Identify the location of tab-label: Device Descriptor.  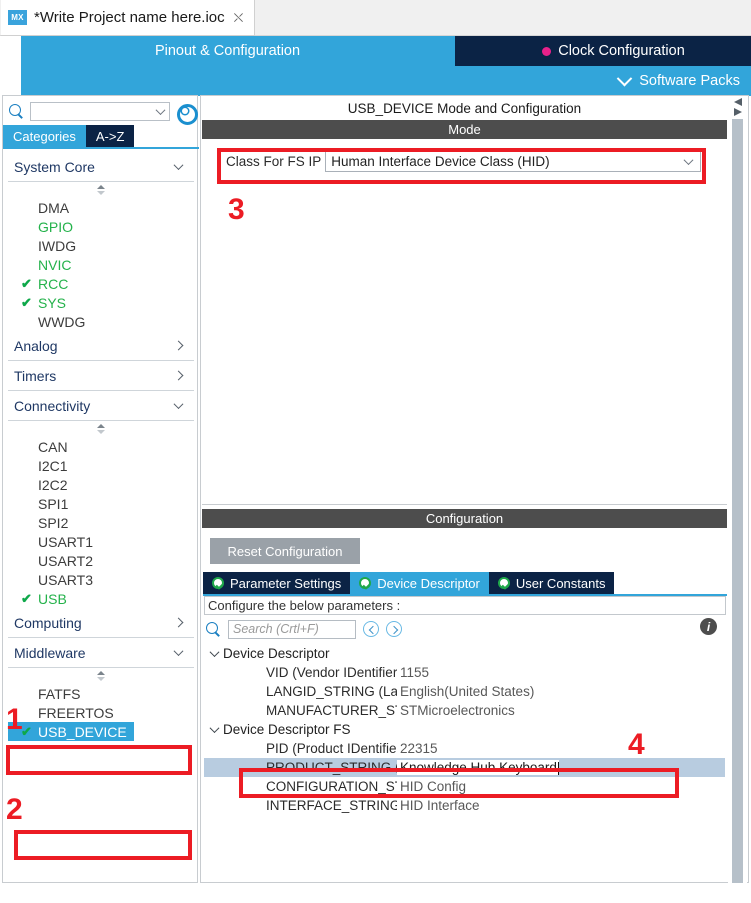
(428, 583).